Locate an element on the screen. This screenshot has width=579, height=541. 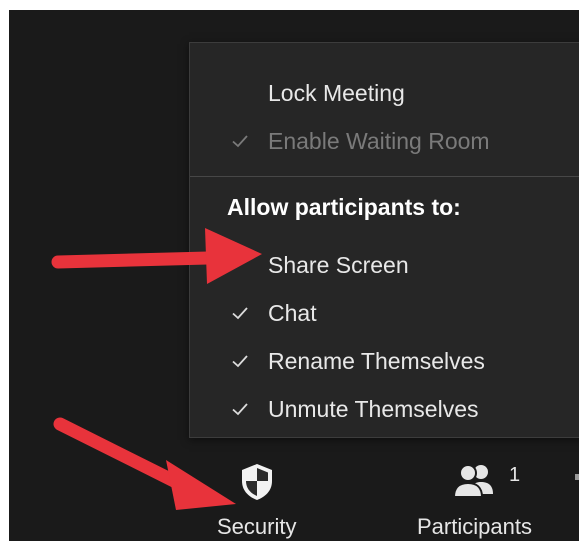
share-screen-item: Share Screen is located at coordinates (384, 265).